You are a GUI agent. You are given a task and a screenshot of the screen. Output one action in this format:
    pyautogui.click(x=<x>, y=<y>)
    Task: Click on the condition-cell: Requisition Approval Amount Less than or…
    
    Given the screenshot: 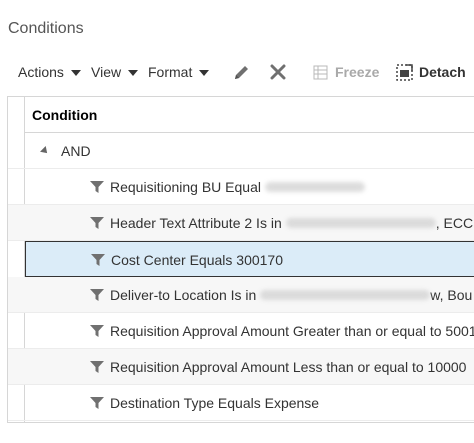 What is the action you would take?
    pyautogui.click(x=277, y=367)
    